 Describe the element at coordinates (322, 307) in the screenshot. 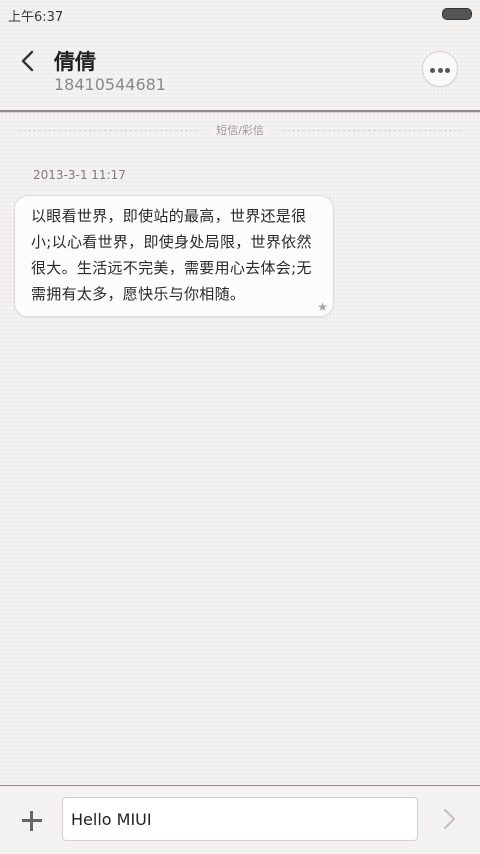

I see `star-icon: ★` at that location.